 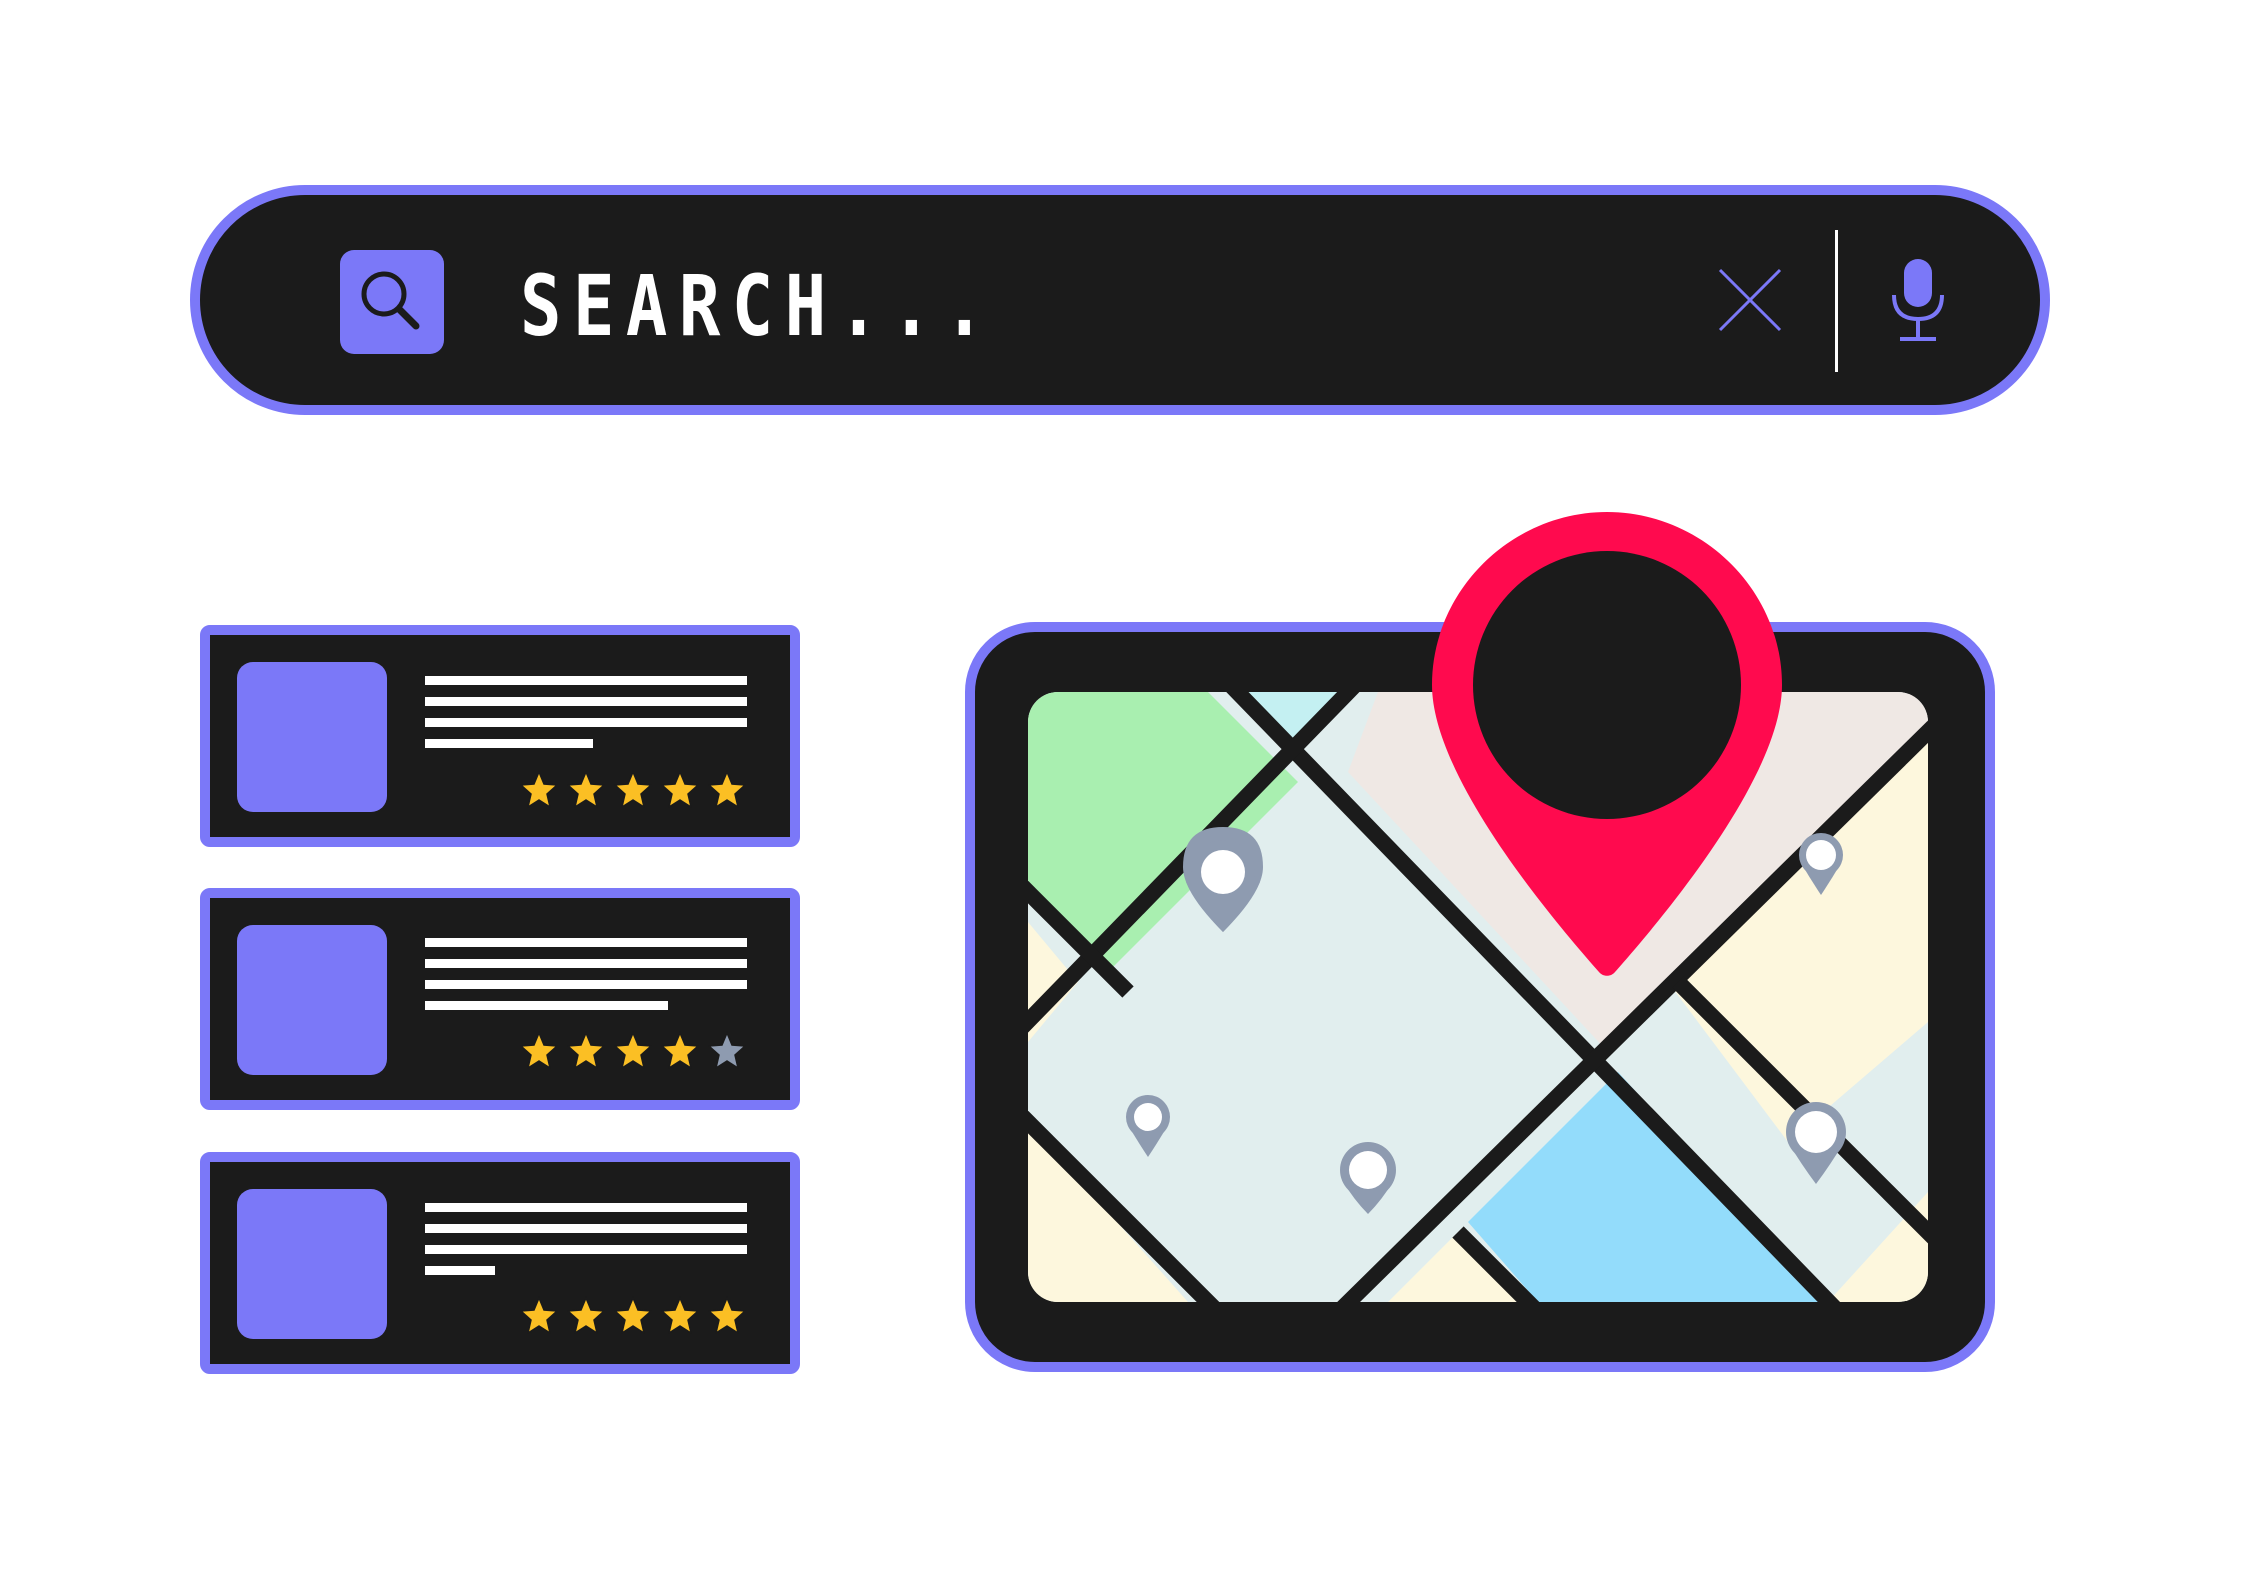 I want to click on search-icon, so click(x=390, y=300).